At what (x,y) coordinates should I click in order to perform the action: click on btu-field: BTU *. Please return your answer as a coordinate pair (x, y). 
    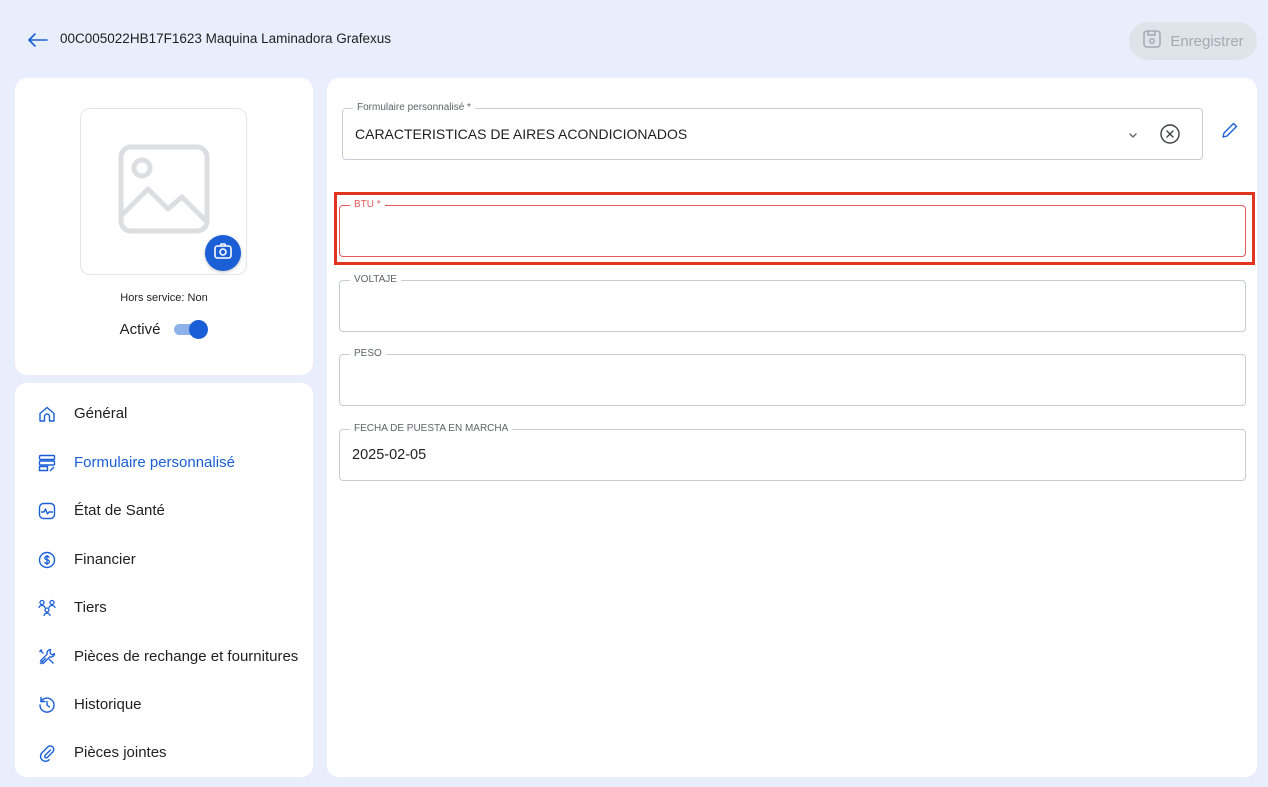
    Looking at the image, I should click on (792, 228).